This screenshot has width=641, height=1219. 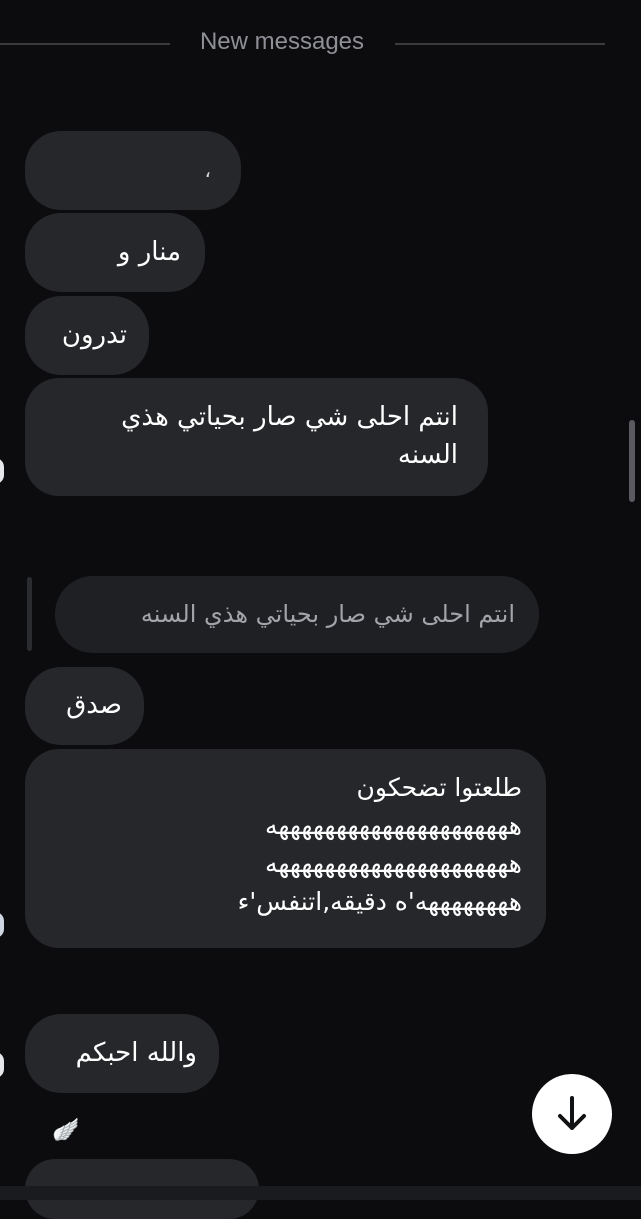 What do you see at coordinates (289, 417) in the screenshot?
I see `message-text-line: انتم احلى شي صار بحياتي هذي` at bounding box center [289, 417].